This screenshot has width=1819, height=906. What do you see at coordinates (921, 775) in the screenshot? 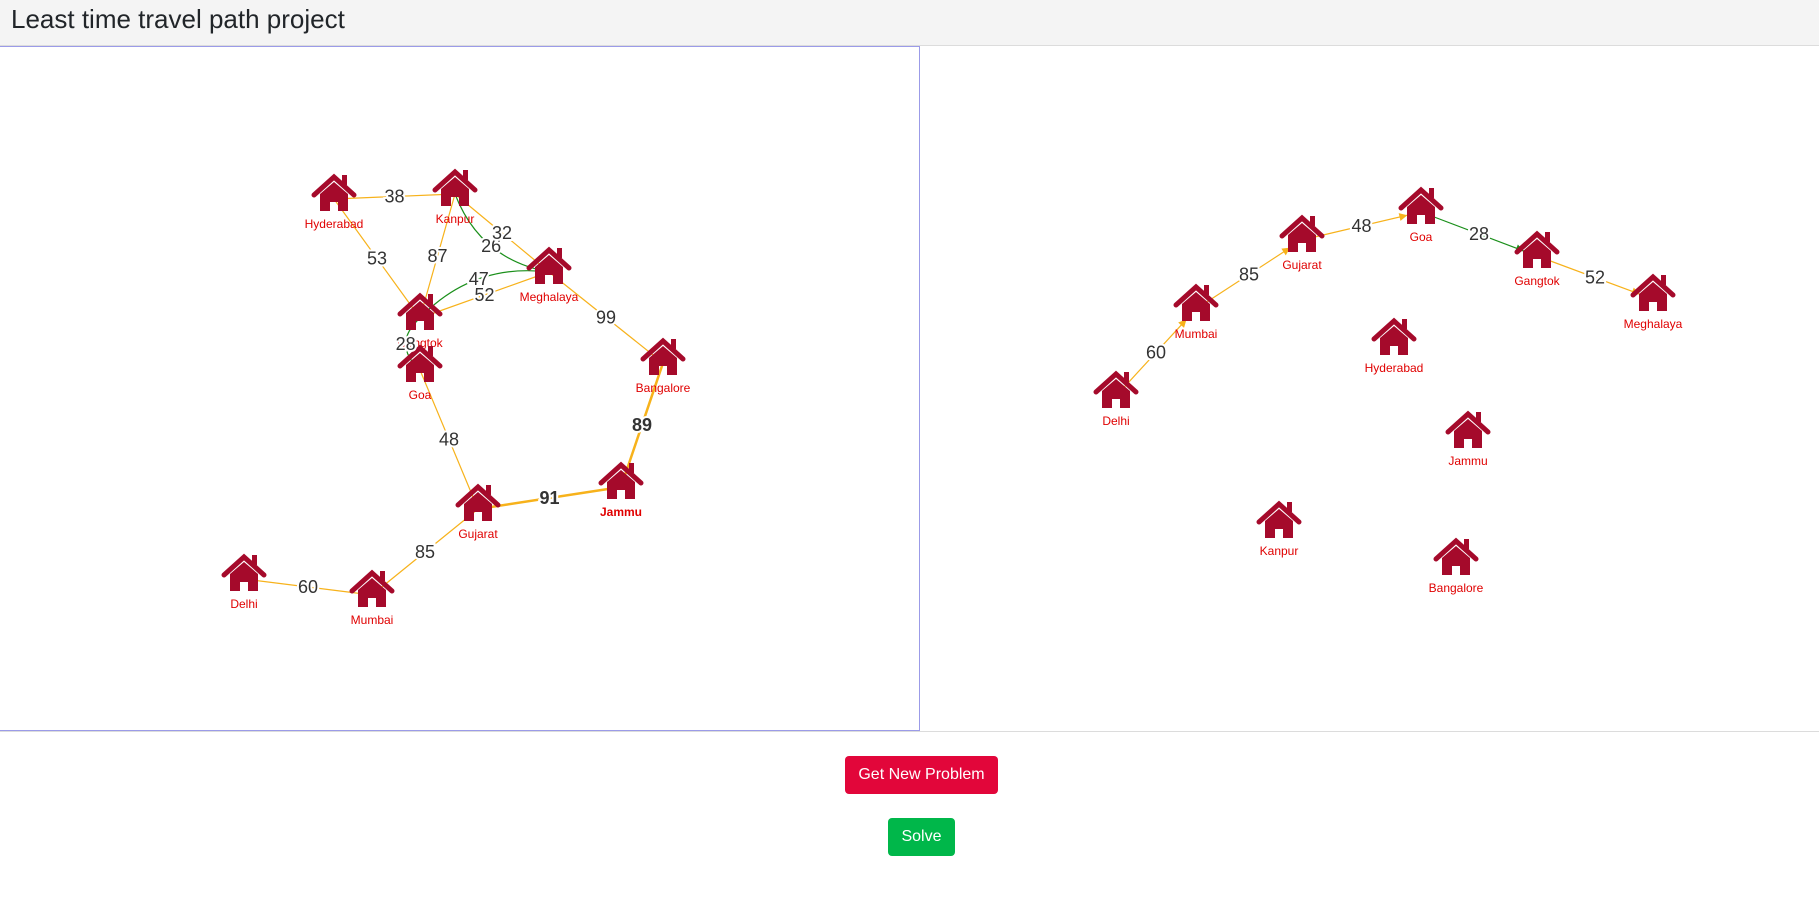
I see `get-new-problem-button: Get New Problem` at bounding box center [921, 775].